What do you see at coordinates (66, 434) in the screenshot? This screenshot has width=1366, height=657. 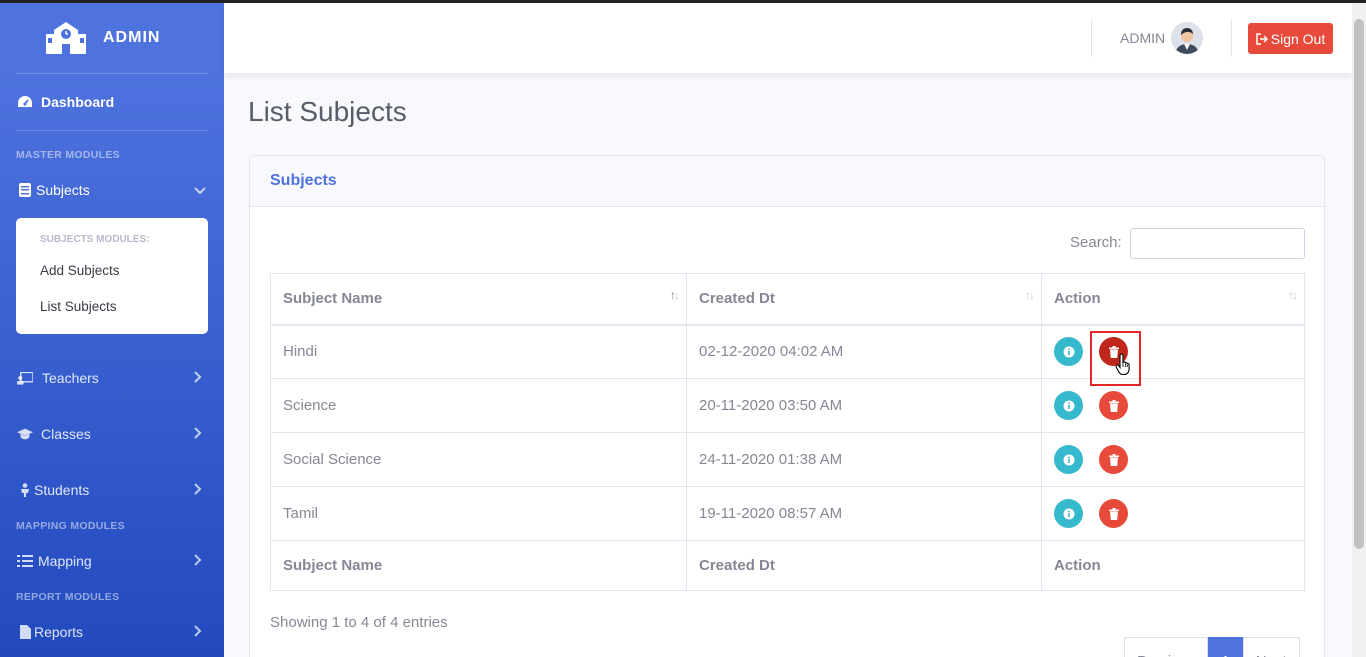 I see `sidebar-item-label: Classes` at bounding box center [66, 434].